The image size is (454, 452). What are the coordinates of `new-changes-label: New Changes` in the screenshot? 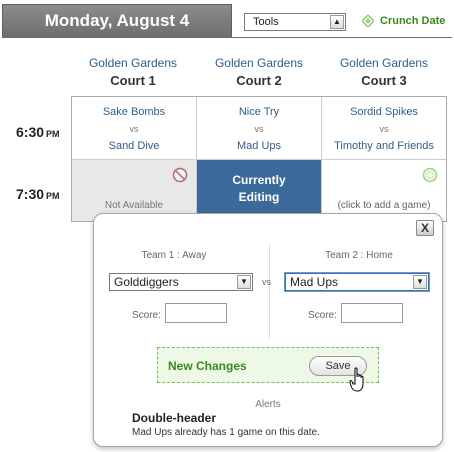 It's located at (207, 366).